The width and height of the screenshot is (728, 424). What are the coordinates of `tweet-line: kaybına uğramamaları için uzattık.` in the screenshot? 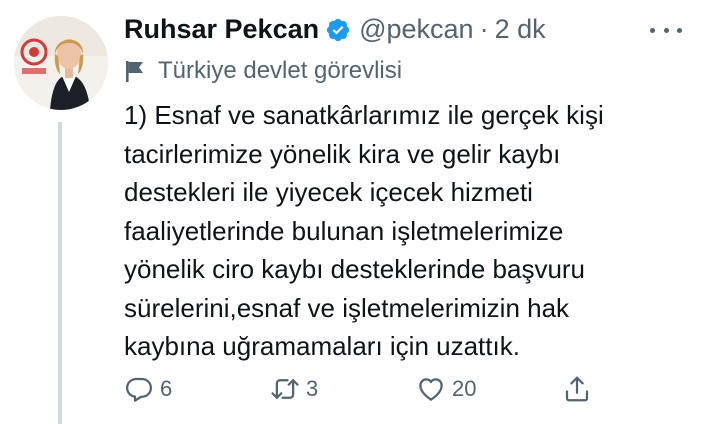 It's located at (322, 346).